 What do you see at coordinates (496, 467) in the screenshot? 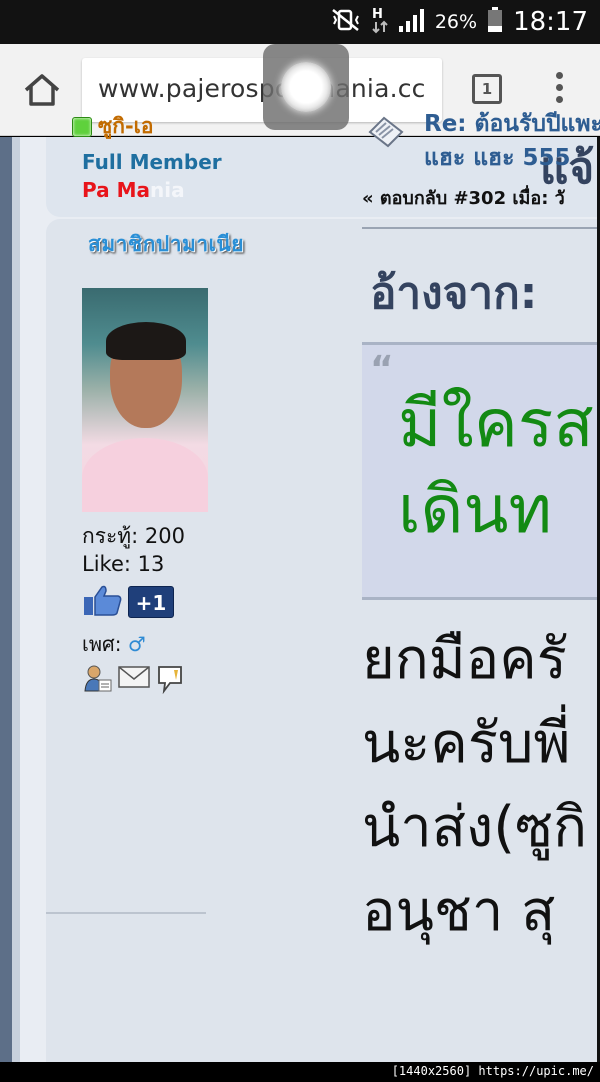
I see `quote-text: มีใครส เดินท` at bounding box center [496, 467].